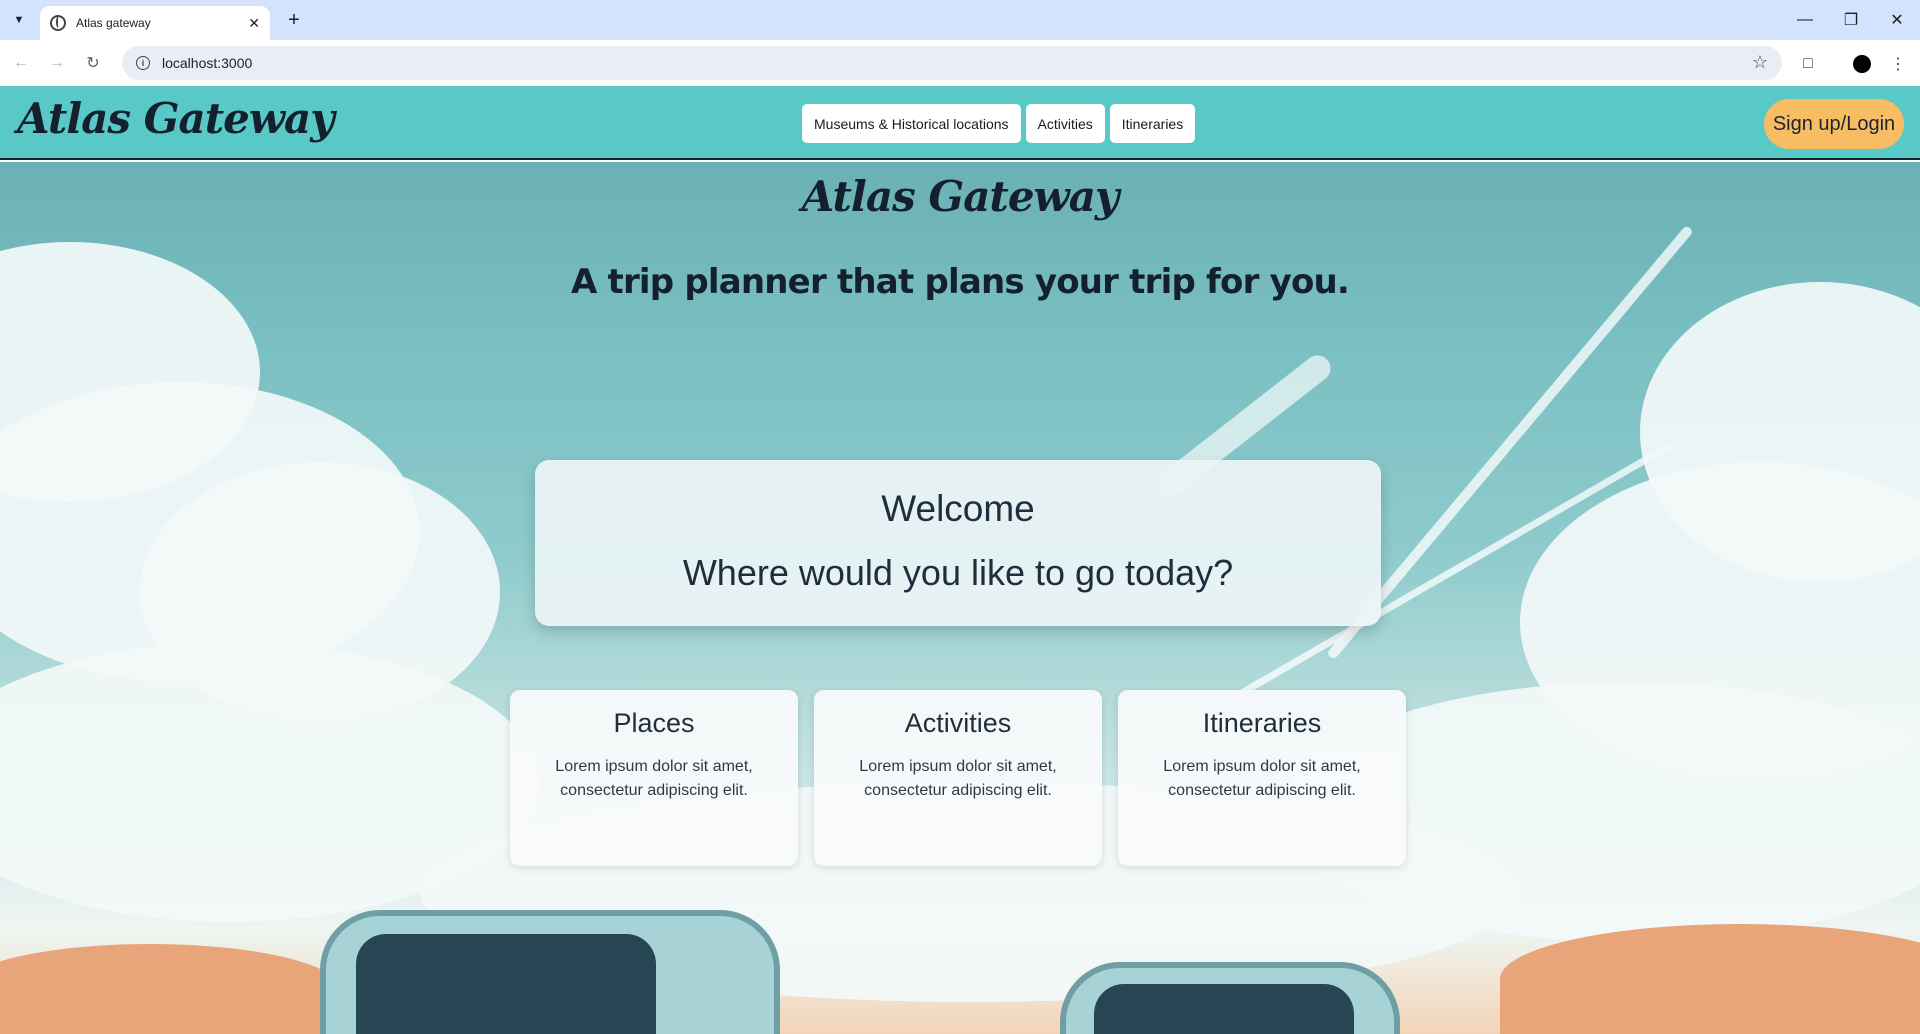 This screenshot has height=1034, width=1920. I want to click on address-bar: i localhost:3000 ☆, so click(952, 63).